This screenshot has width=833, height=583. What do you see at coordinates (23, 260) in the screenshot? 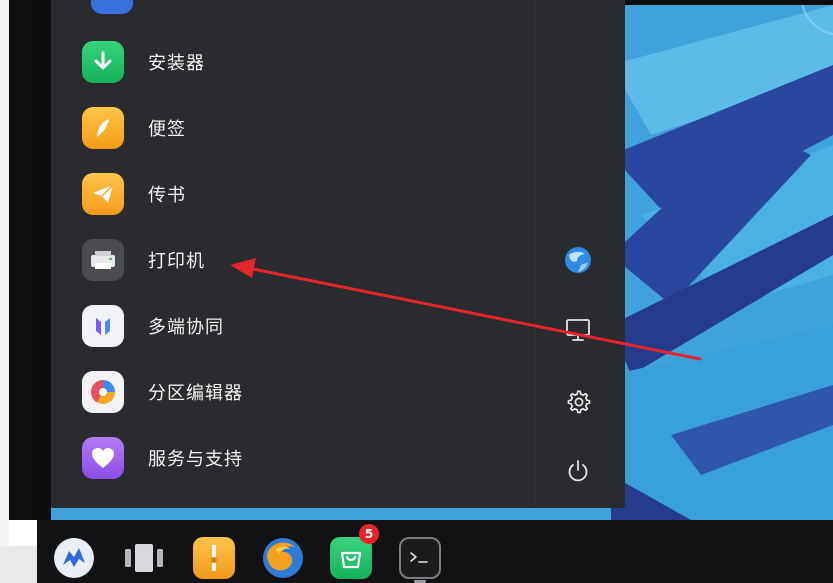
I see `screen-edge-dark` at bounding box center [23, 260].